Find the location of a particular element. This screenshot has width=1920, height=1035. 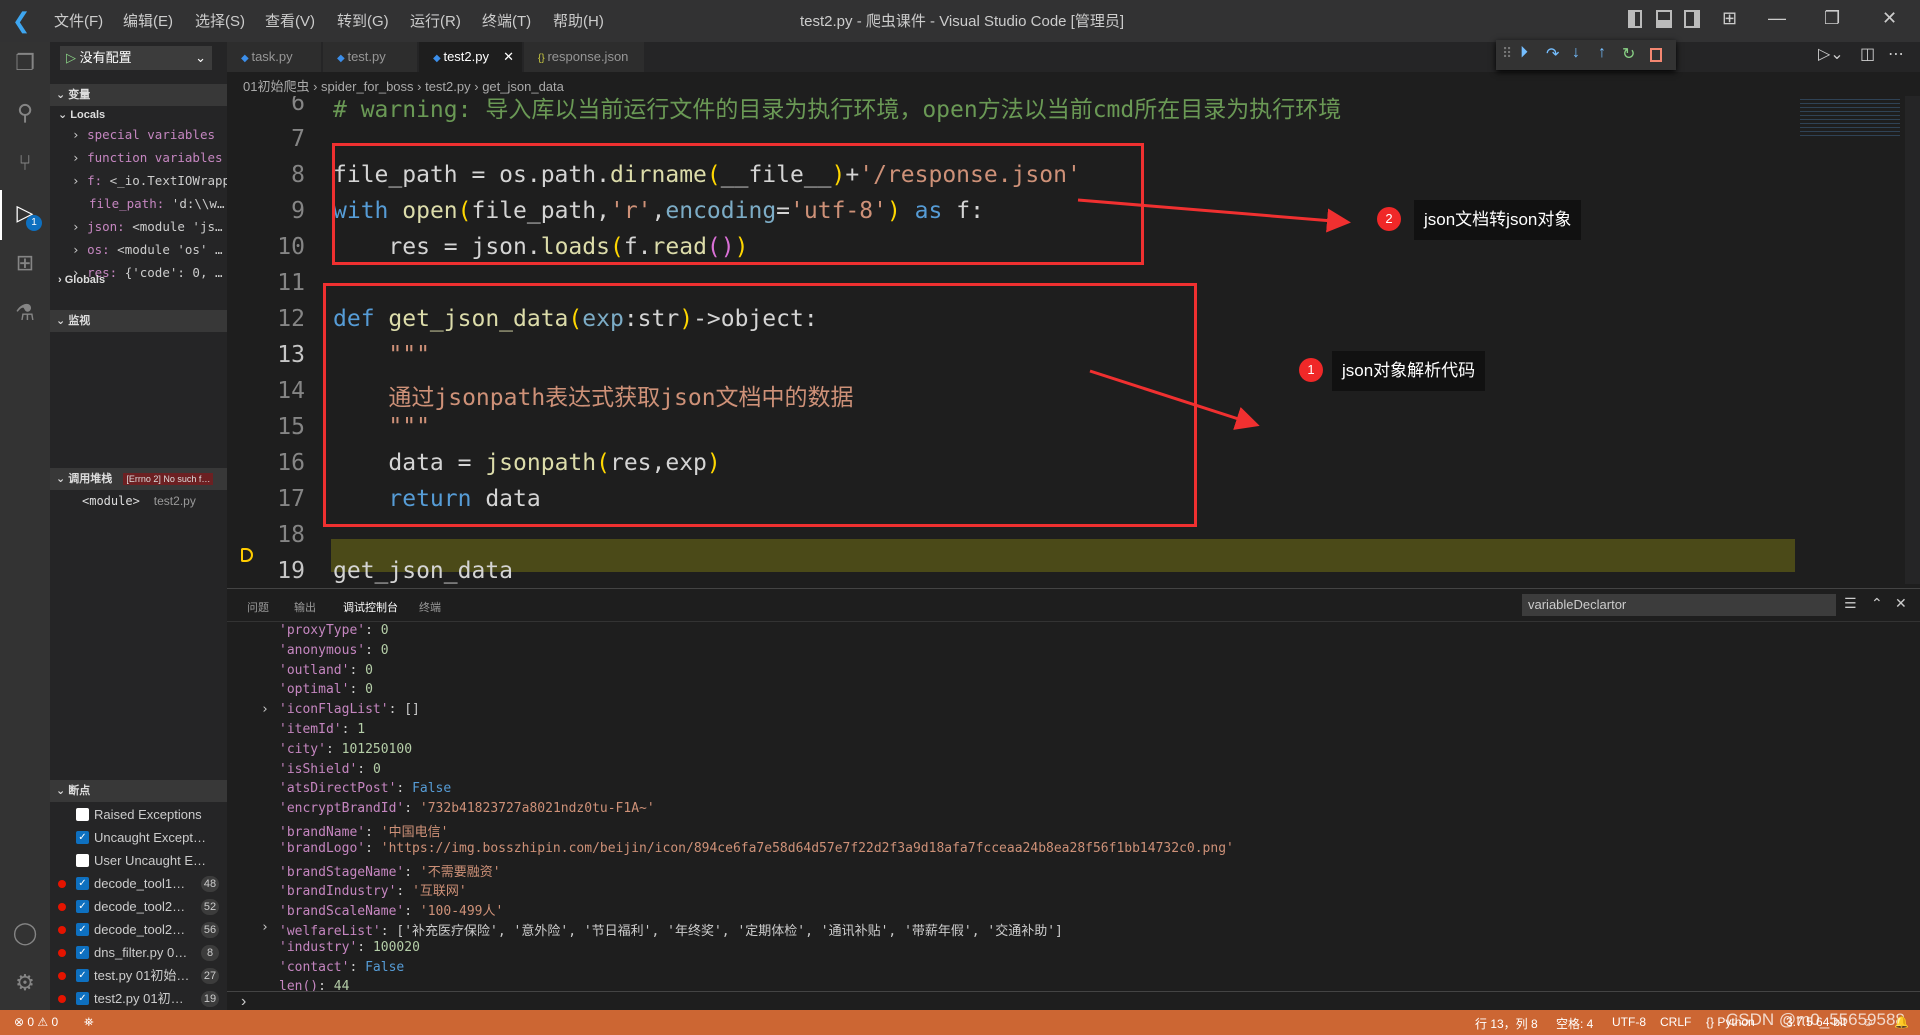

console-line: 'brandStageName': '不需要融资' is located at coordinates (390, 870).